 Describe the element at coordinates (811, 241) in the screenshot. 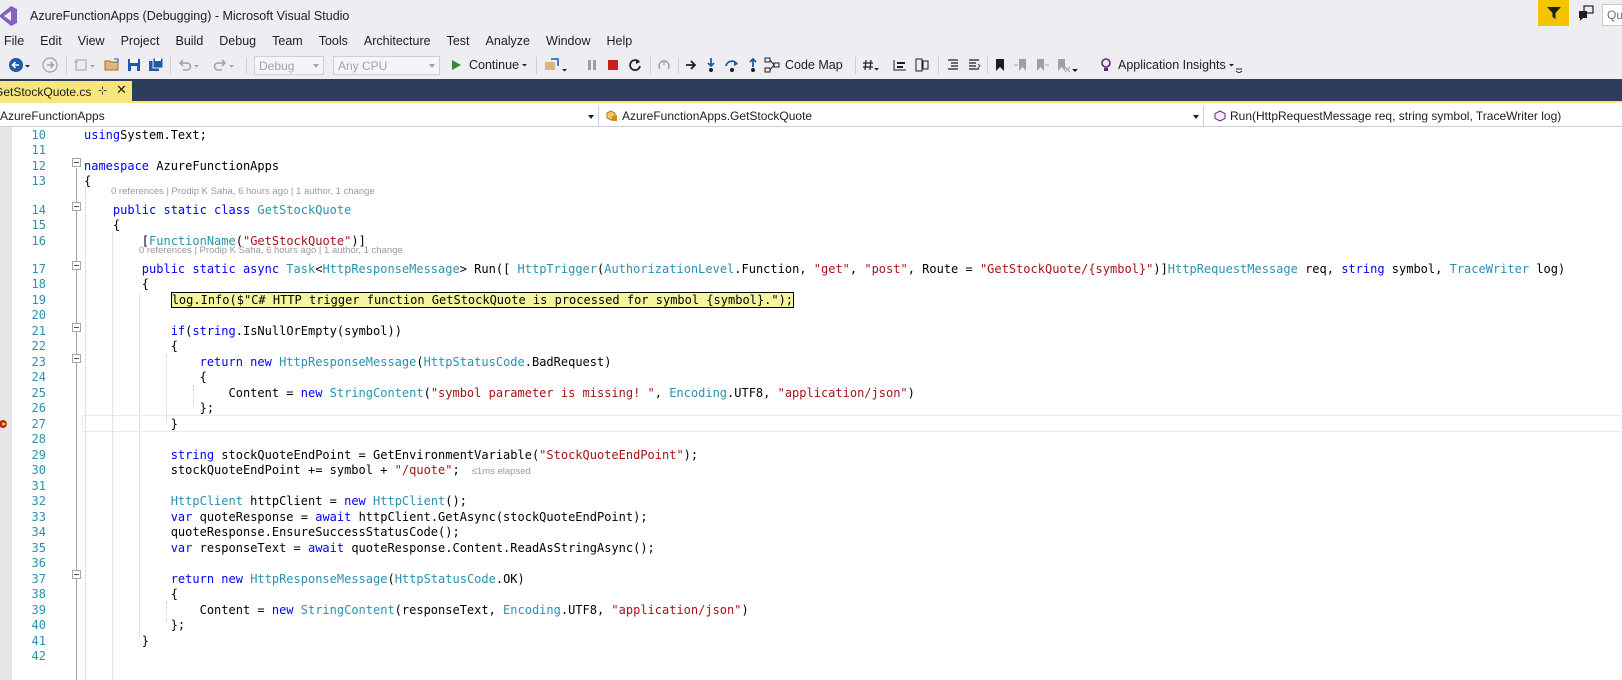

I see `code-line: 16 [FunctionName("GetStockQuote")]` at that location.